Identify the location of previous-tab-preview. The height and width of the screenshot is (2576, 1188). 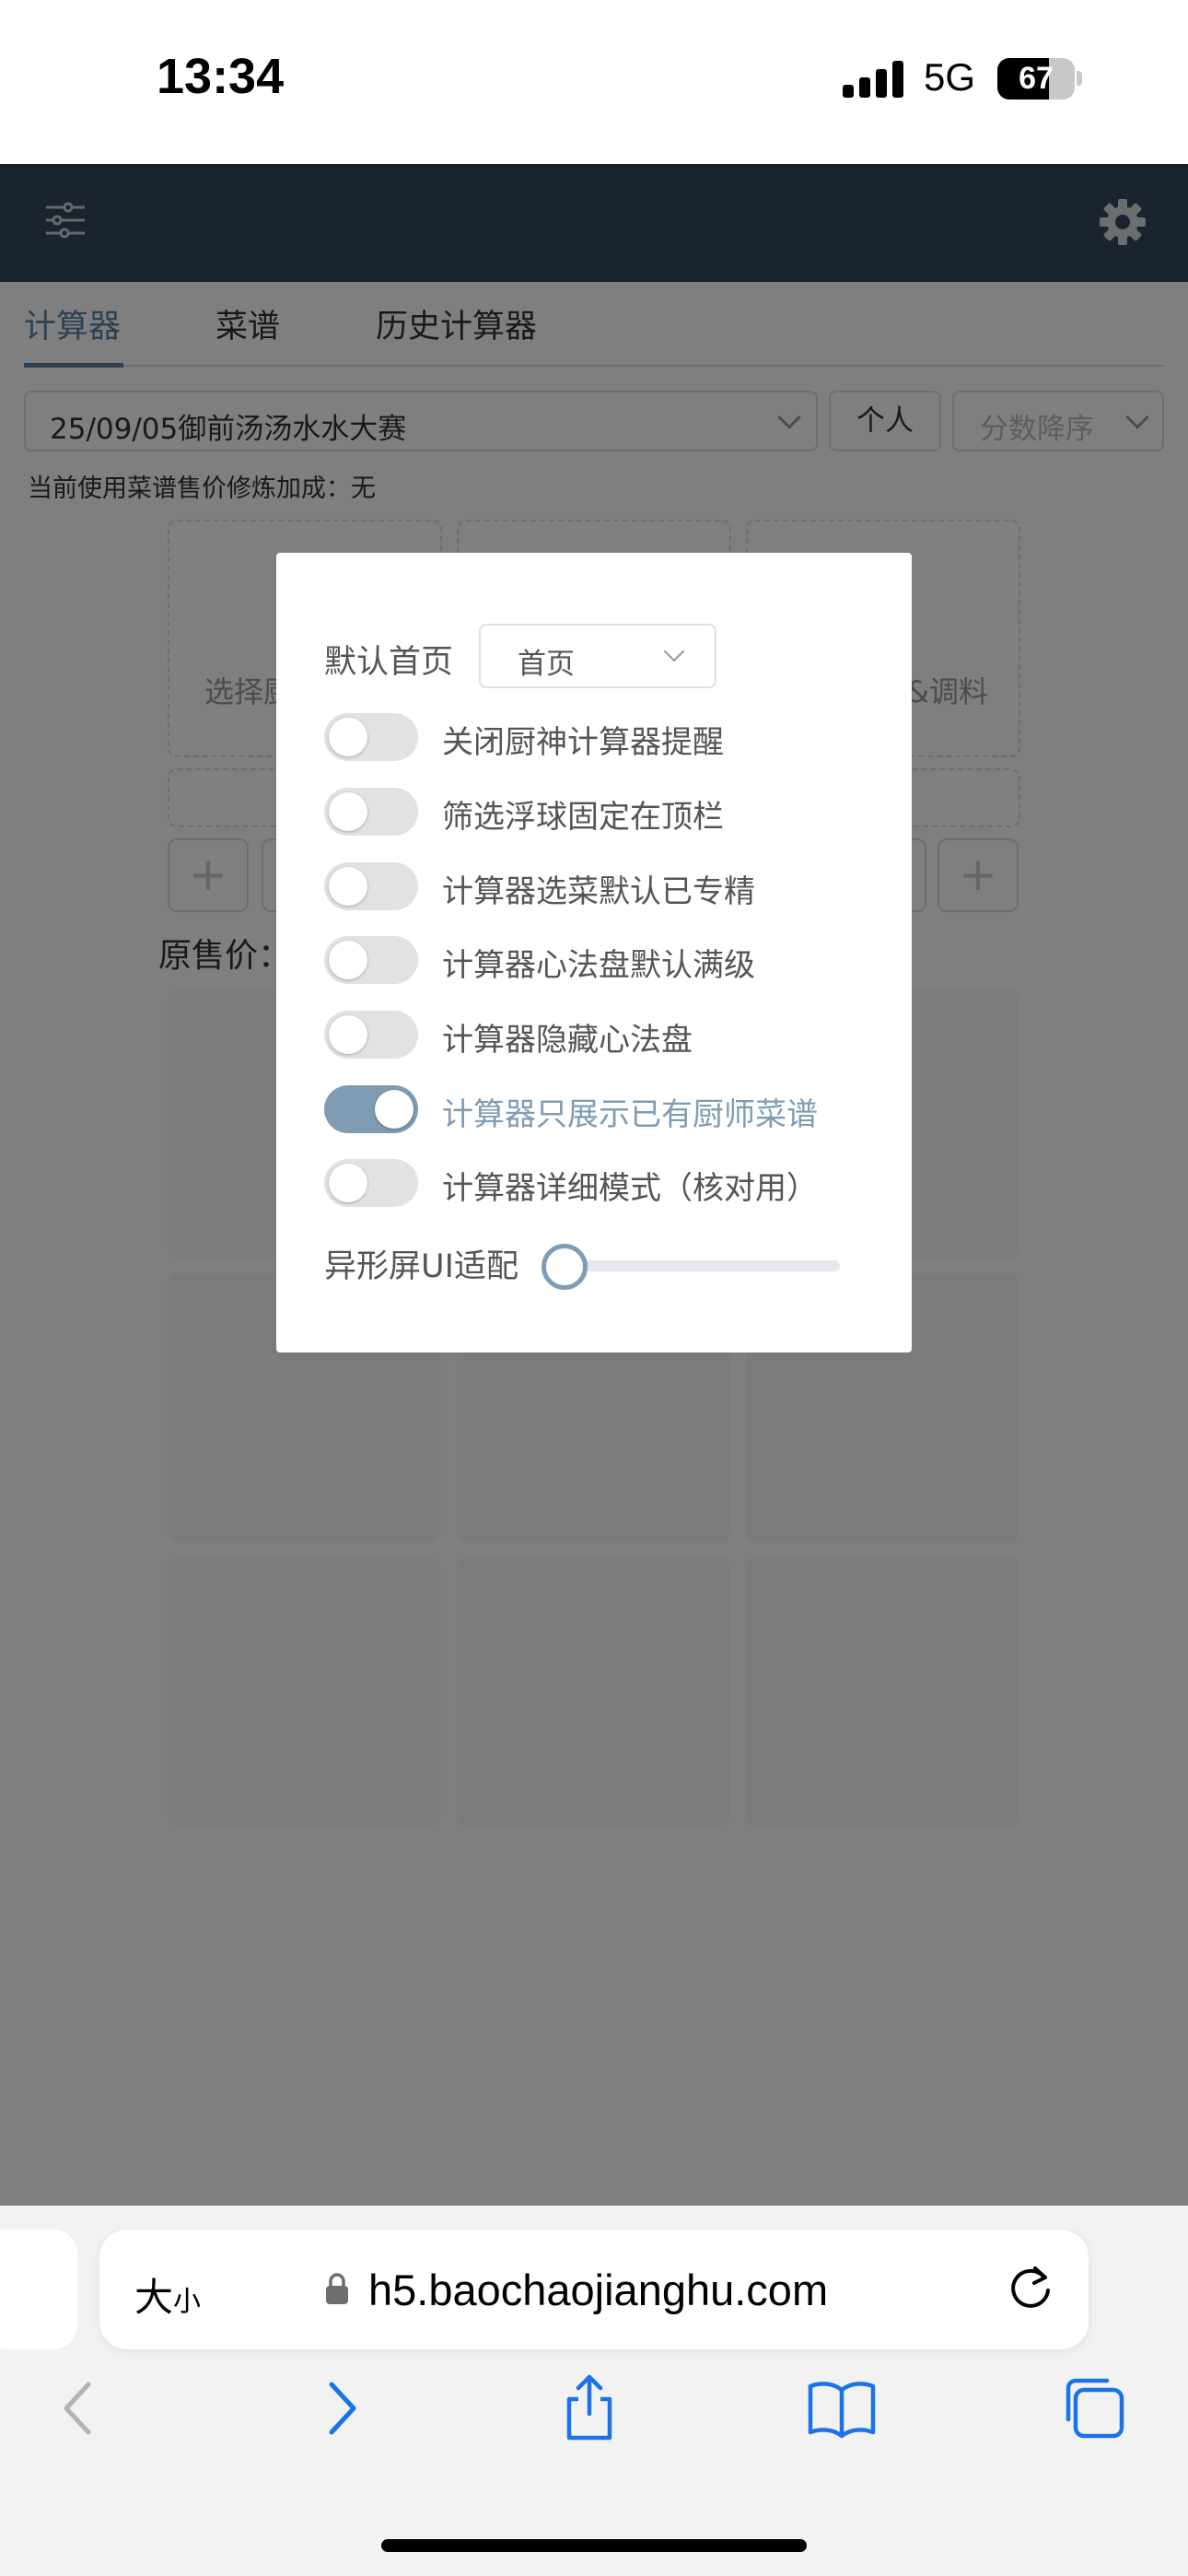
(38, 2289).